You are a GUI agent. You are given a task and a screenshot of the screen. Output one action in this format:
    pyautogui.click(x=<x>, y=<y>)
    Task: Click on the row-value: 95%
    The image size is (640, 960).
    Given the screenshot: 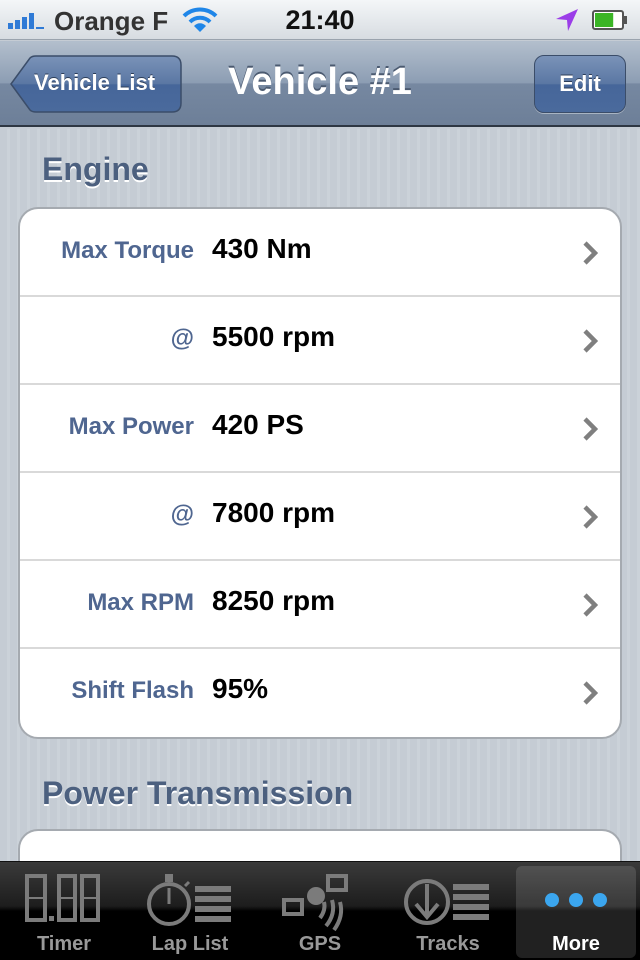 What is the action you would take?
    pyautogui.click(x=240, y=688)
    